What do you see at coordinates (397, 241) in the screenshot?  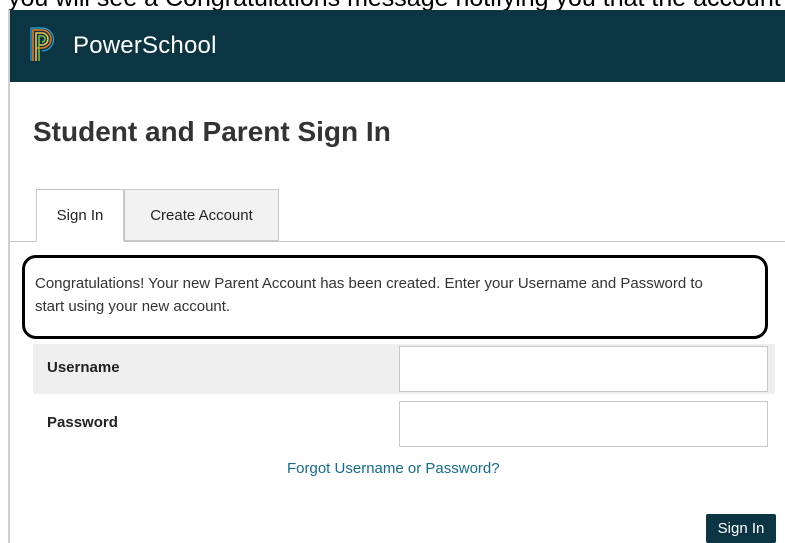 I see `tab-divider` at bounding box center [397, 241].